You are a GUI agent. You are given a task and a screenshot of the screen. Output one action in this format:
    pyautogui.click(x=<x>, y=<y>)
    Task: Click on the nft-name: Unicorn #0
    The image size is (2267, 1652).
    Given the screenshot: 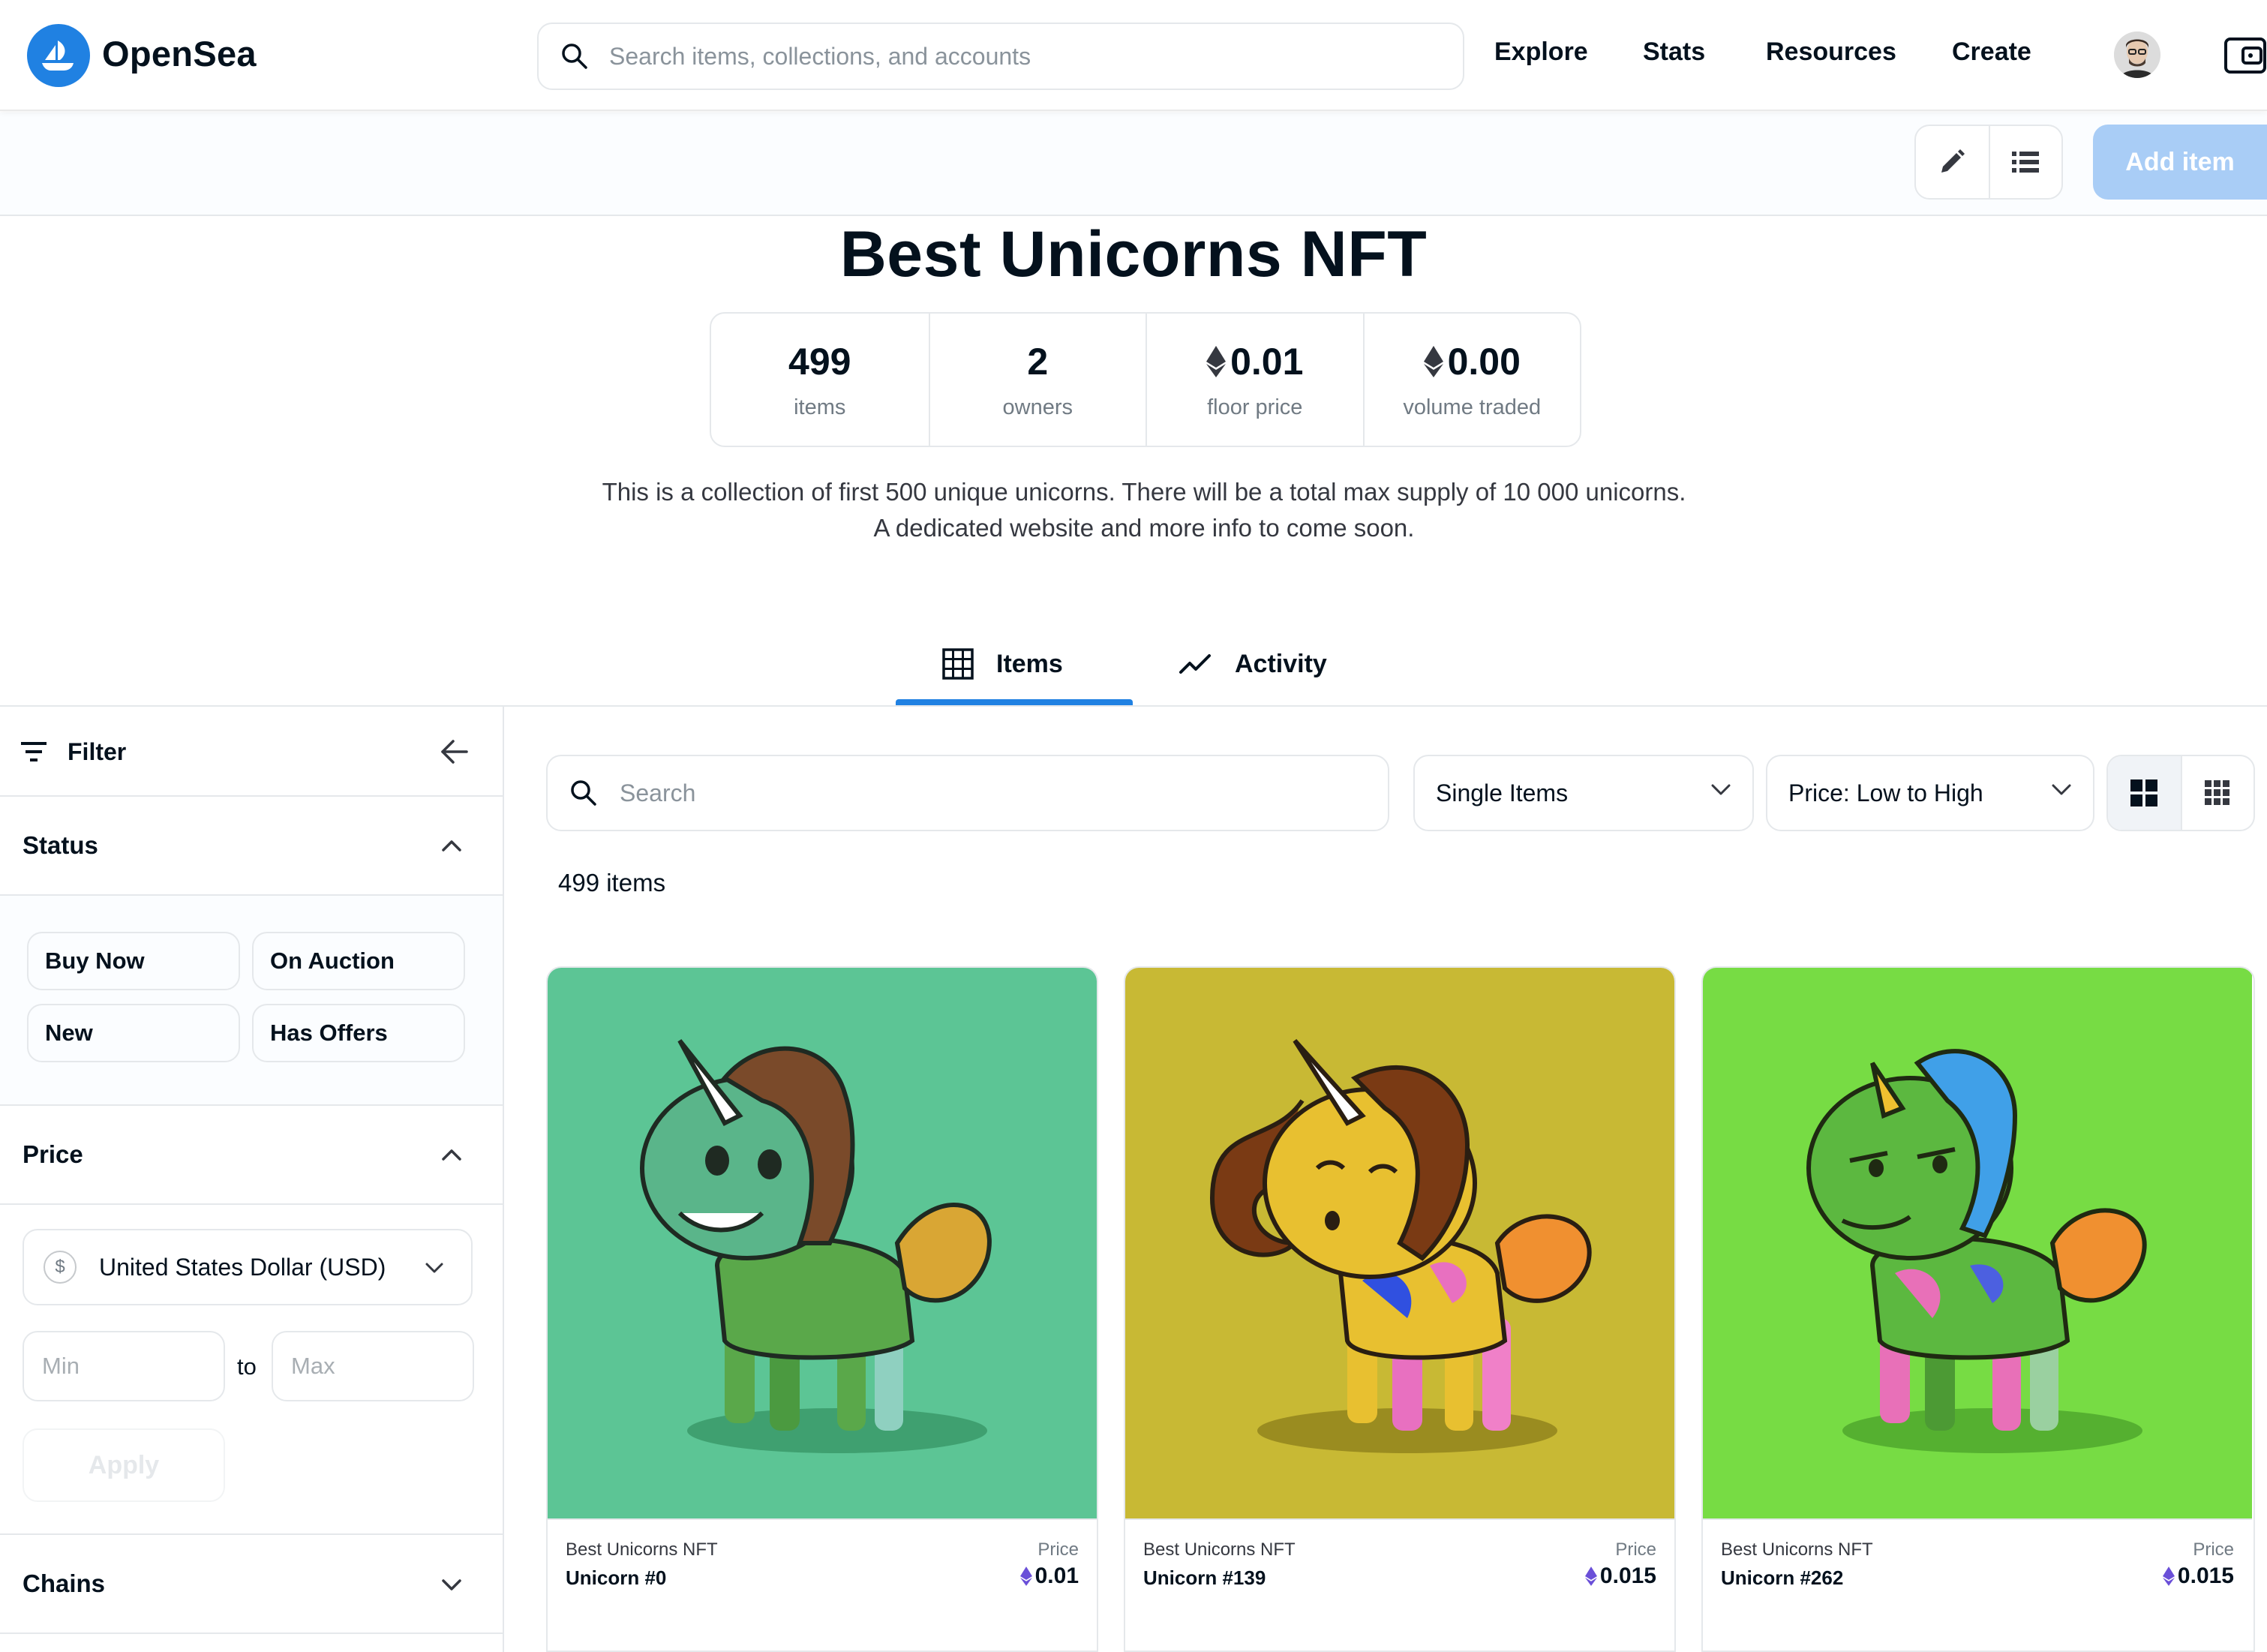 What is the action you would take?
    pyautogui.click(x=617, y=1577)
    